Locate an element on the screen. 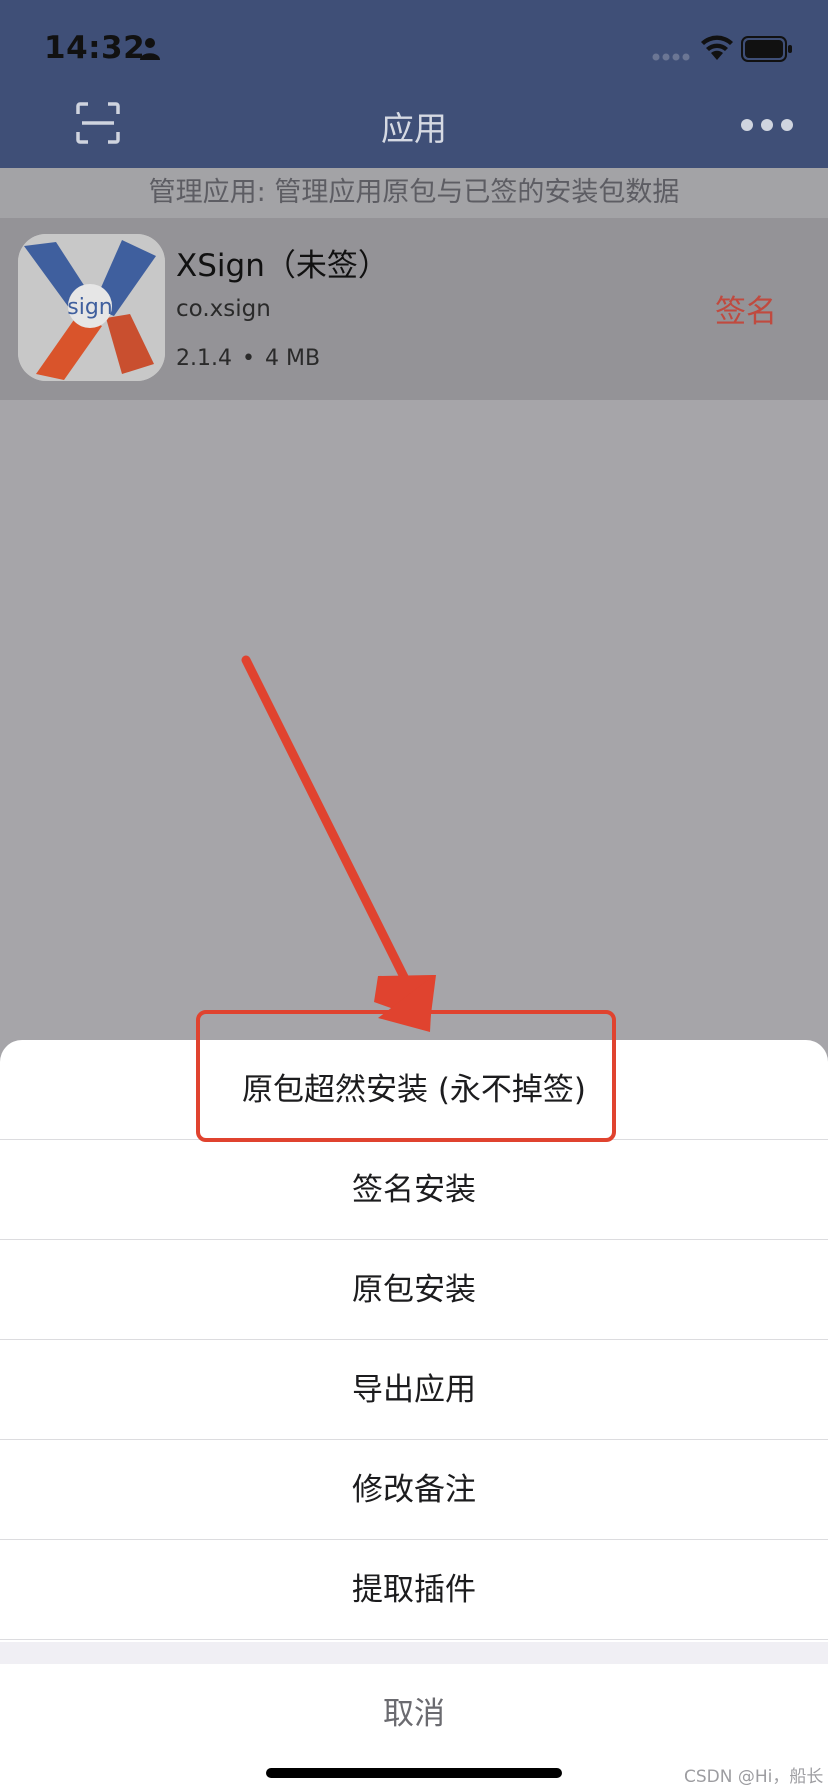  app-meta: 2.1.4 • 4 MB is located at coordinates (248, 358).